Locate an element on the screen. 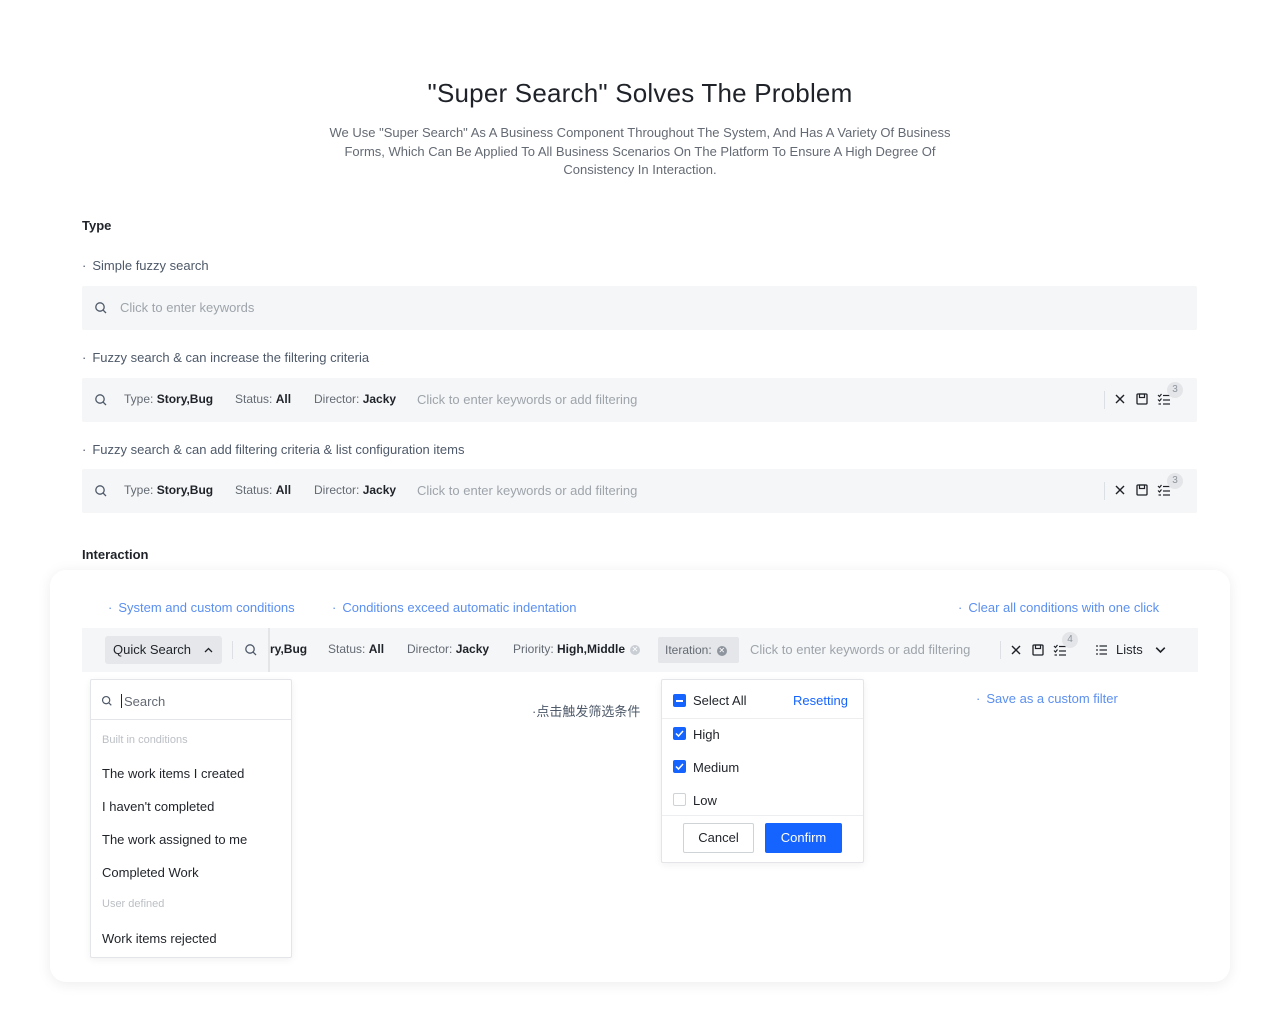 Image resolution: width=1280 pixels, height=1013 pixels. simple-search-bar: Click to enter keywords is located at coordinates (639, 308).